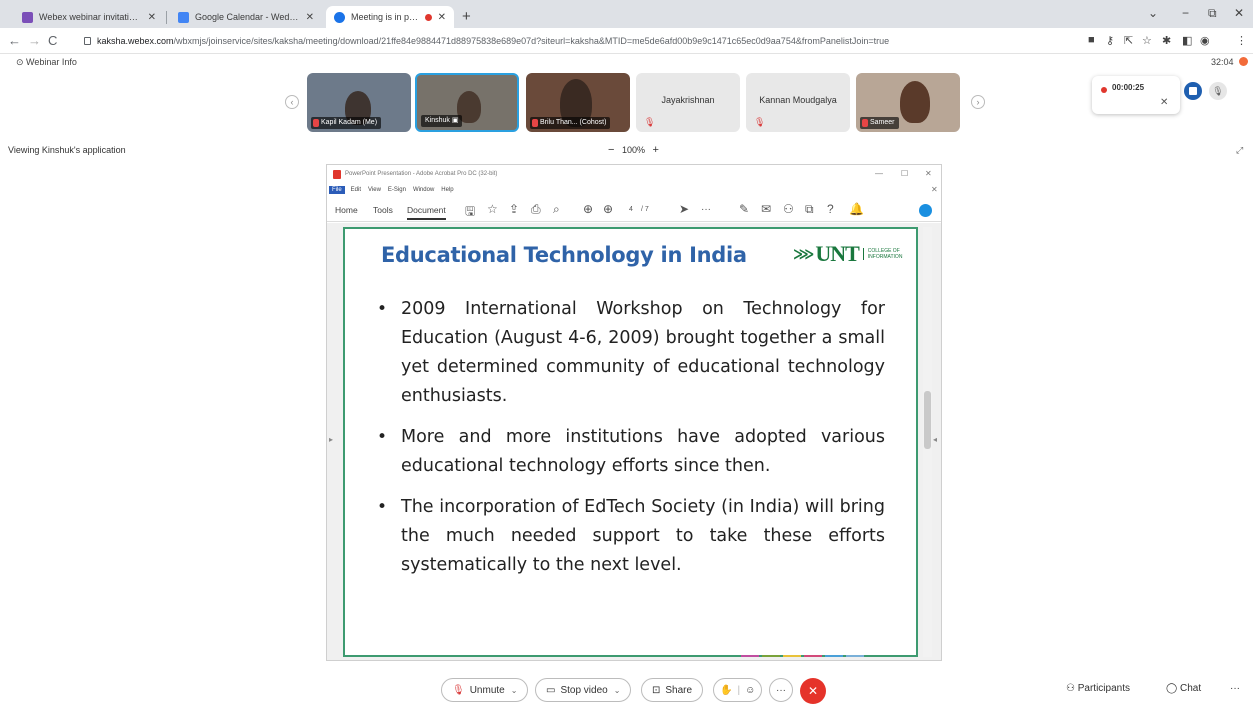  I want to click on current-page-field: 4, so click(631, 209).